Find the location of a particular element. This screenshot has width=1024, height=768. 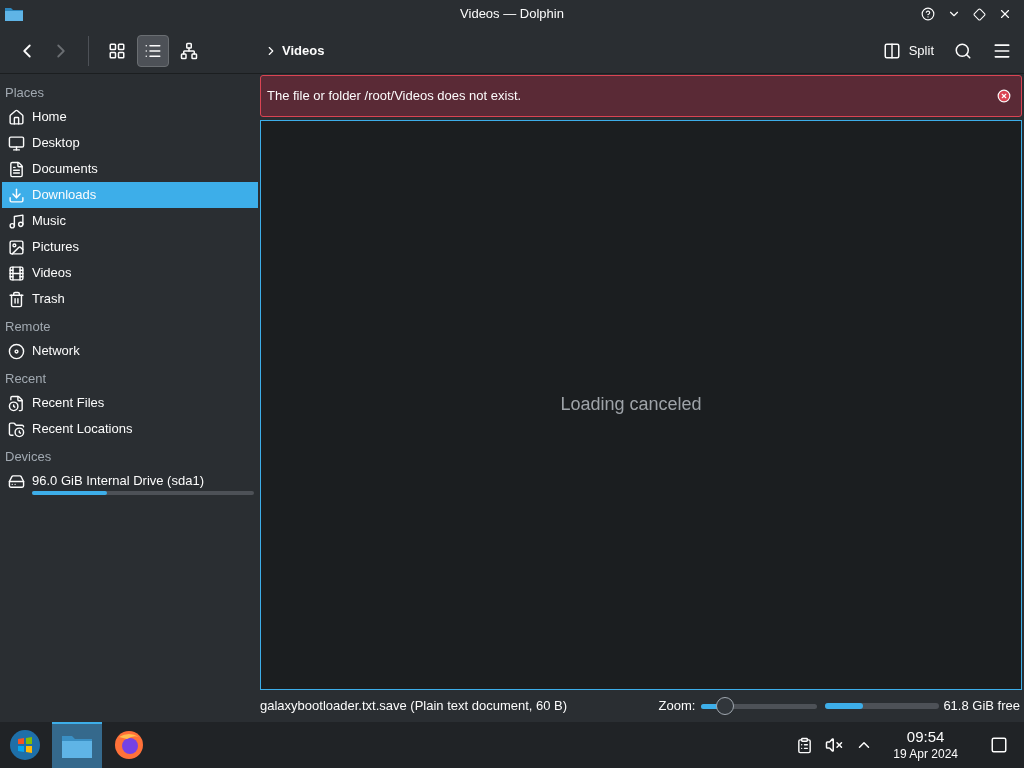

sidebar-item: Recent Files is located at coordinates (130, 403).